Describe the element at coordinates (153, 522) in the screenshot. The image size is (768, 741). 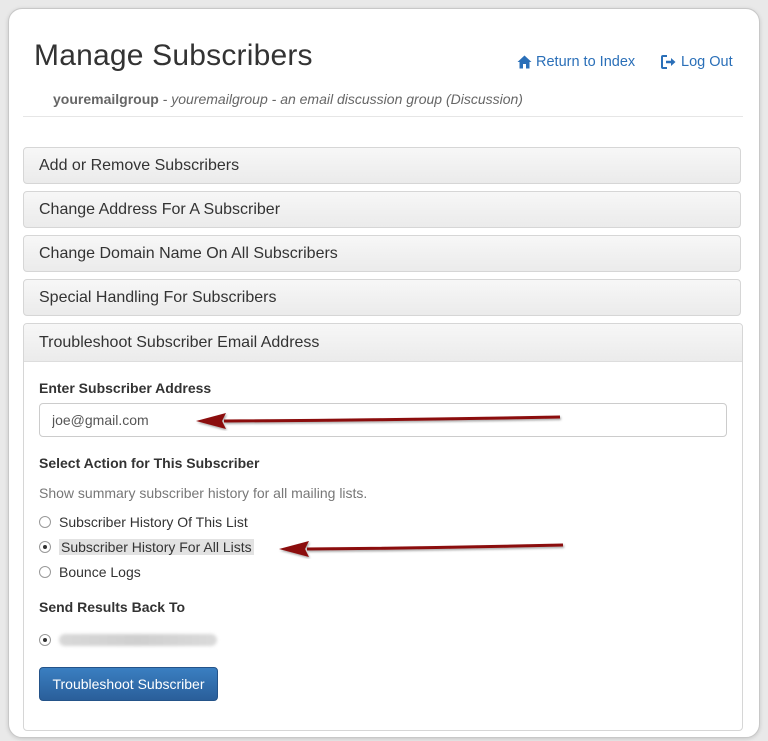
I see `option-label: Subscriber History Of This List` at that location.